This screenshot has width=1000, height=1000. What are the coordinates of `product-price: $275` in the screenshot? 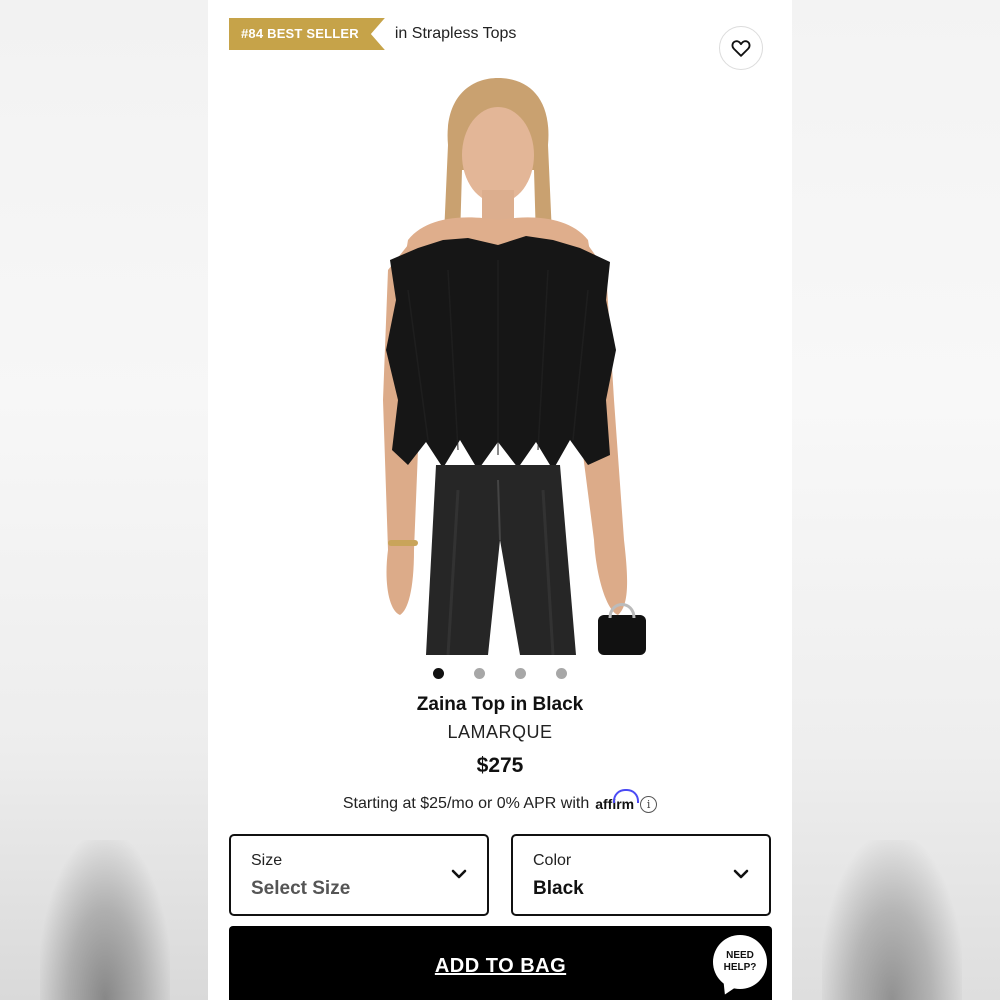 It's located at (500, 765).